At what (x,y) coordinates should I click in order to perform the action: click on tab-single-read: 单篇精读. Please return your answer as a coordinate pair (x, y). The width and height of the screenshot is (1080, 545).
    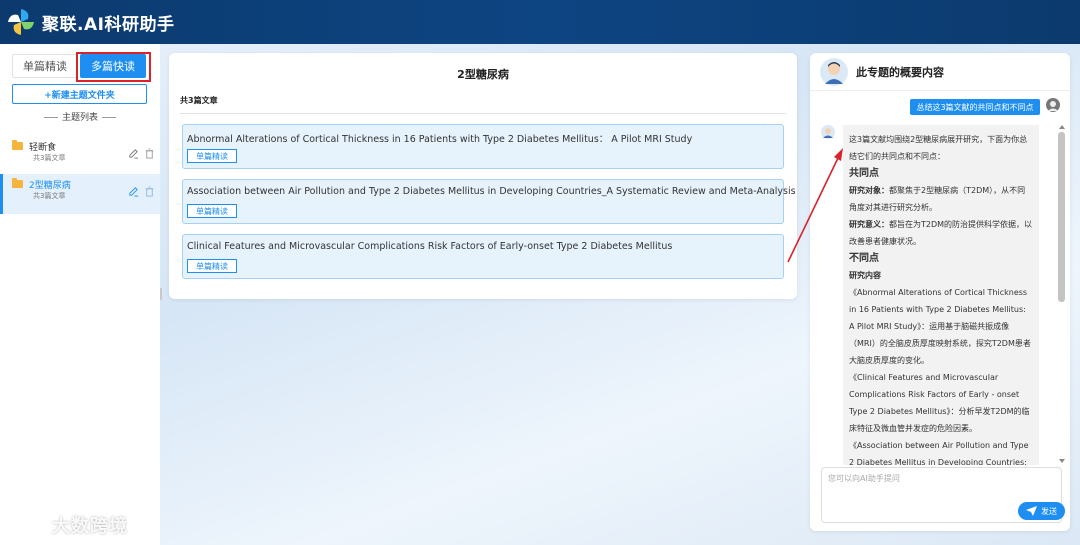
    Looking at the image, I should click on (45, 66).